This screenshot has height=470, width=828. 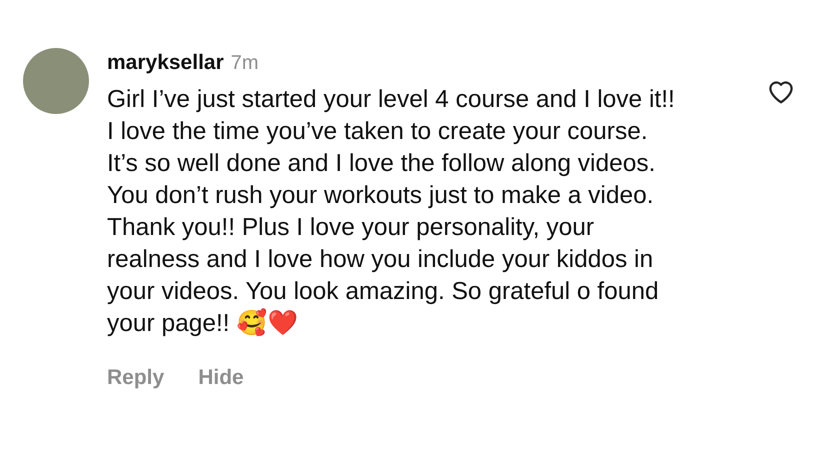 What do you see at coordinates (244, 63) in the screenshot?
I see `comment-time: 7m` at bounding box center [244, 63].